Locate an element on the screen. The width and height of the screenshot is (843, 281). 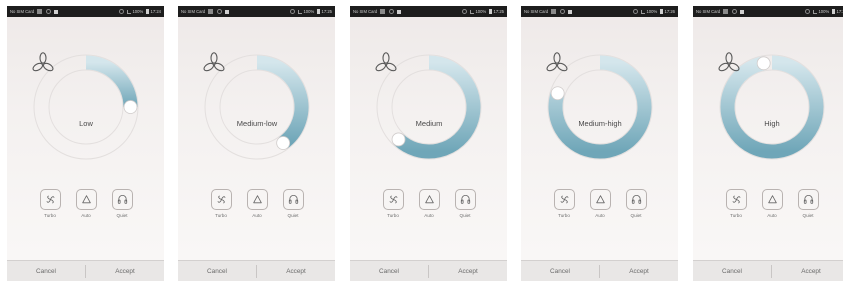
speed-dial: High is located at coordinates (772, 107).